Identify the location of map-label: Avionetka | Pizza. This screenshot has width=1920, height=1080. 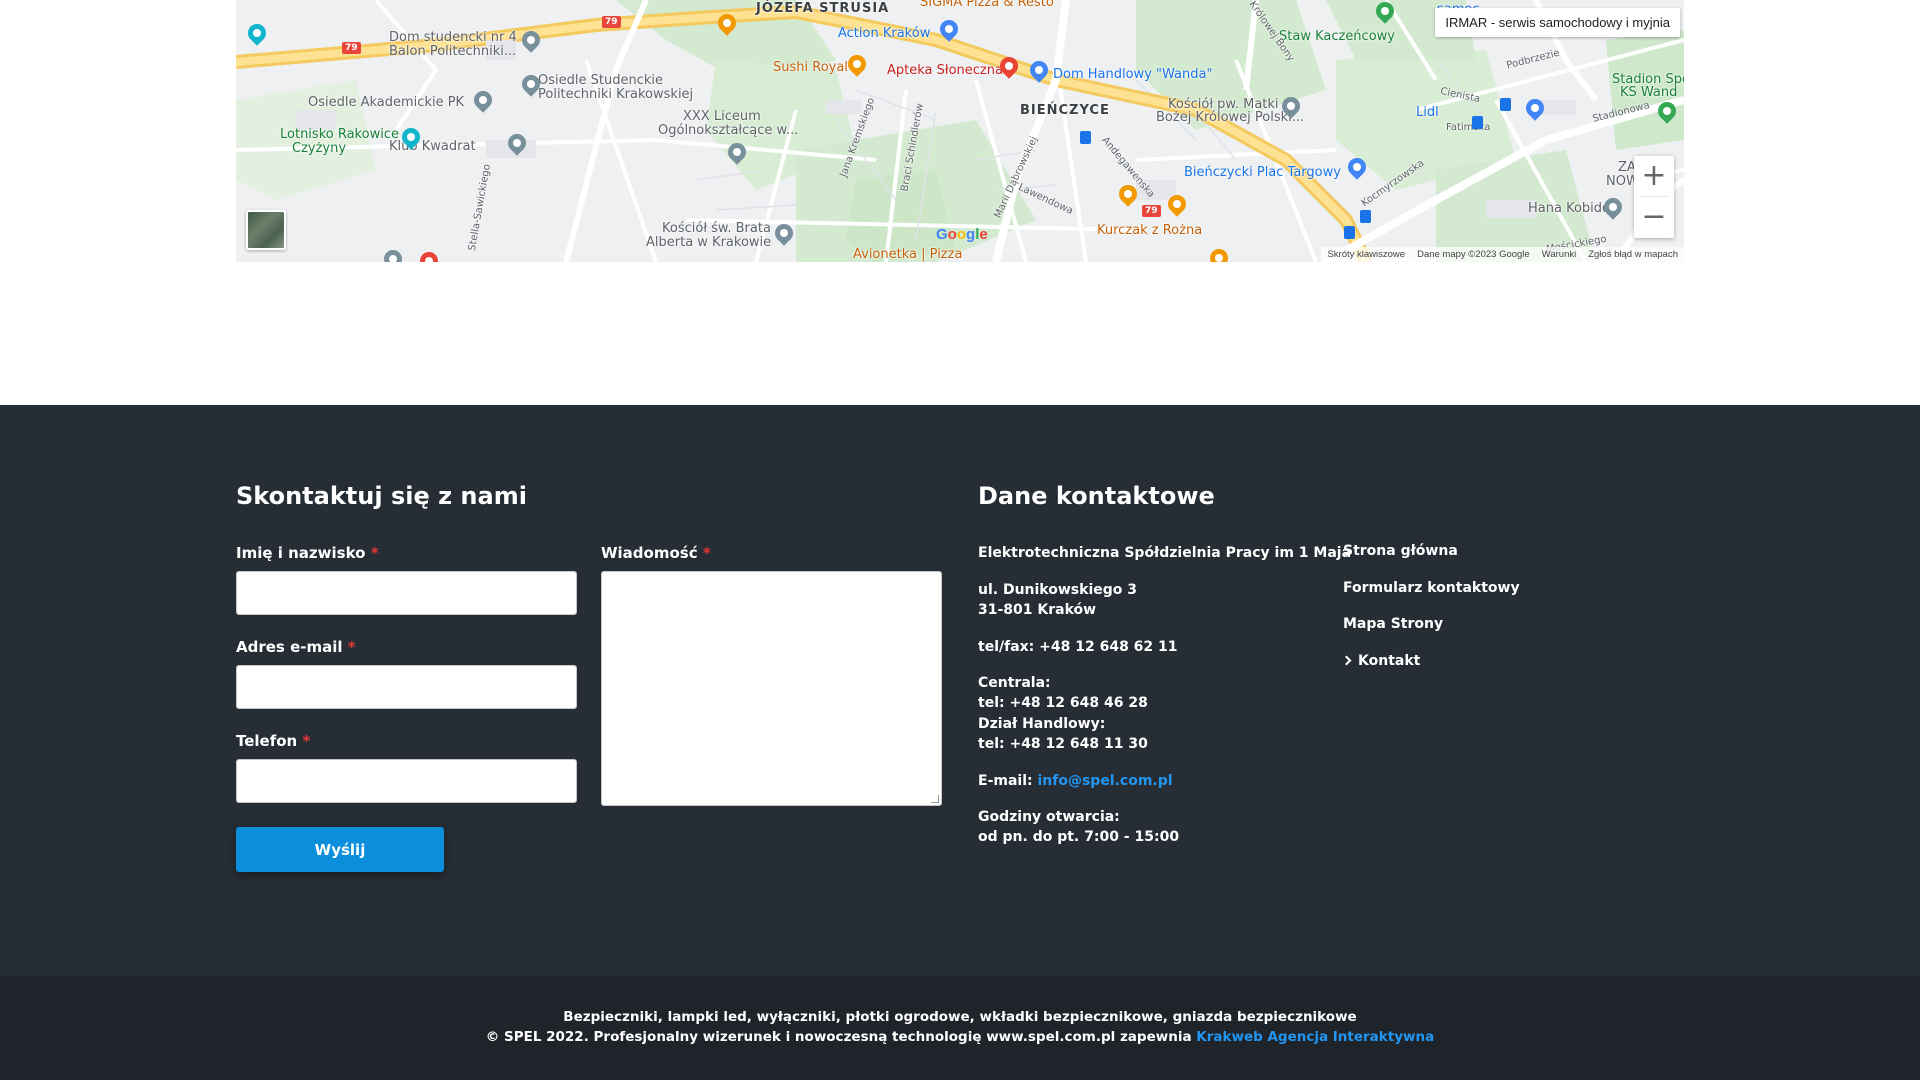
(908, 254).